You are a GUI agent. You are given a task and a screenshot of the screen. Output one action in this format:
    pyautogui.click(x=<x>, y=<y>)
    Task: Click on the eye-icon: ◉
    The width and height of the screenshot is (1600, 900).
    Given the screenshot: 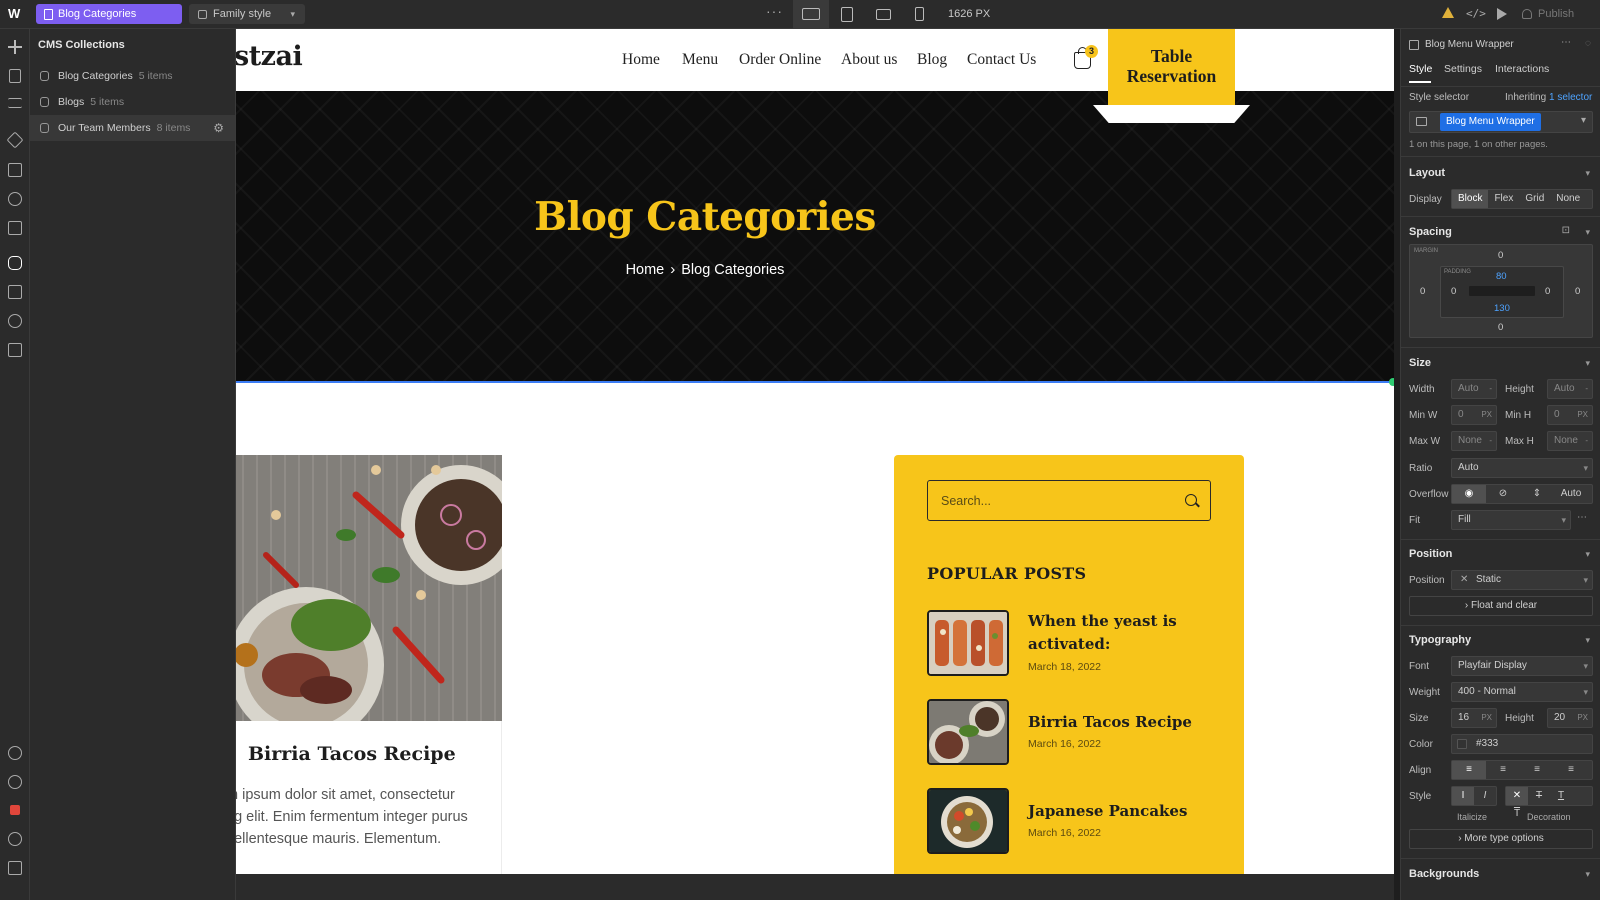 What is the action you would take?
    pyautogui.click(x=1469, y=494)
    